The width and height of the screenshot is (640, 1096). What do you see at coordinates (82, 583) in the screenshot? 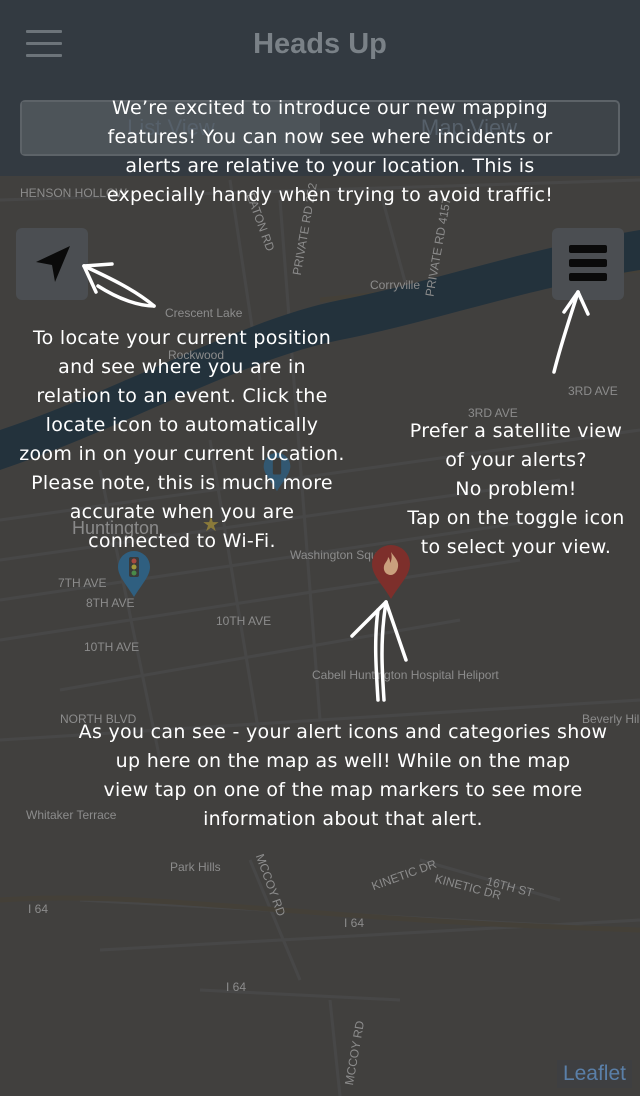
I see `map-label: 7TH AVE` at bounding box center [82, 583].